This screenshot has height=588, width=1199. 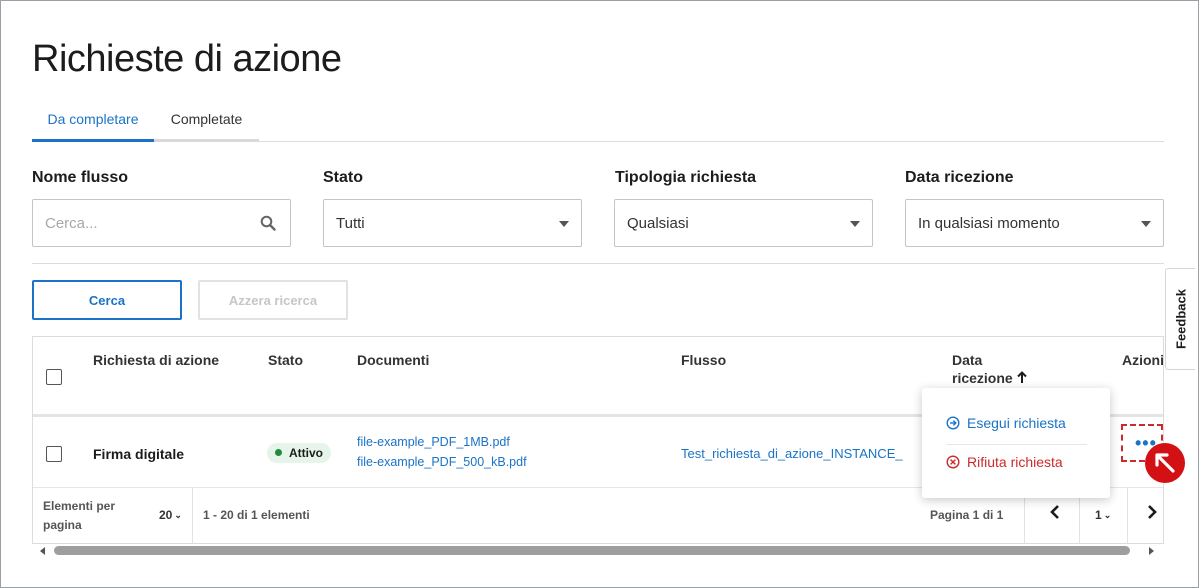 What do you see at coordinates (80, 177) in the screenshot?
I see `filter-label-nome-flusso: Nome flusso` at bounding box center [80, 177].